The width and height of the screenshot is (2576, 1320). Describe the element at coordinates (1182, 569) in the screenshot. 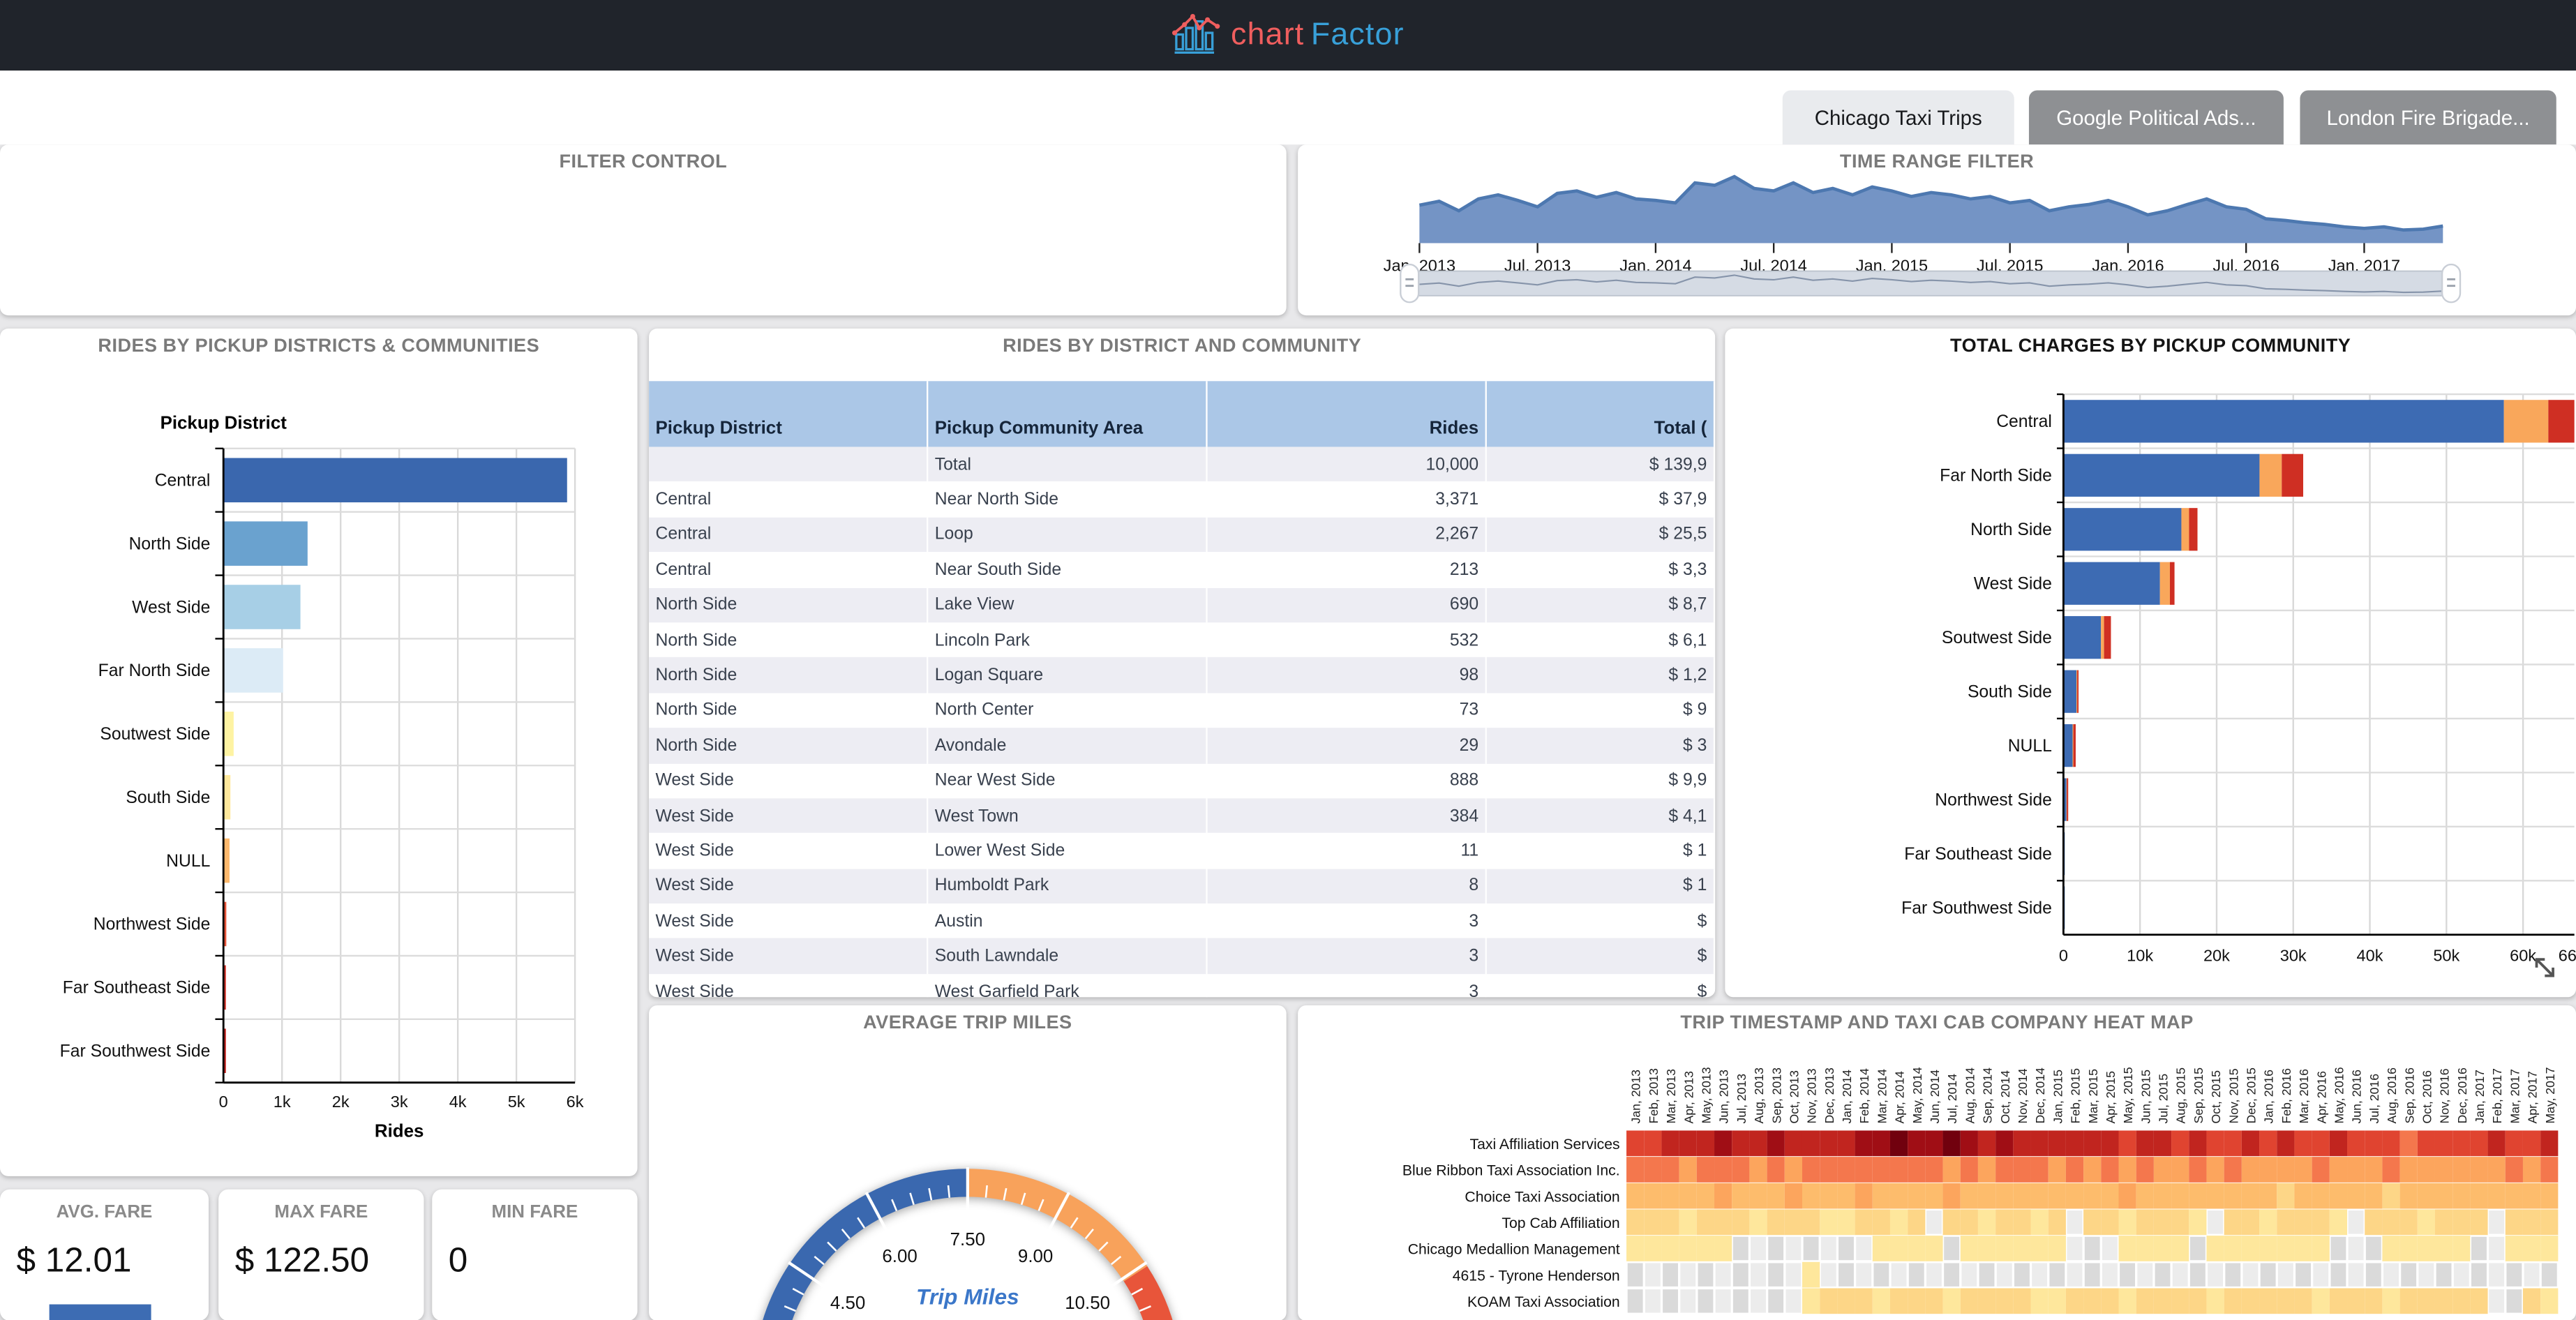

I see `table-row: Central Near South Side 213 $ 3,3` at that location.